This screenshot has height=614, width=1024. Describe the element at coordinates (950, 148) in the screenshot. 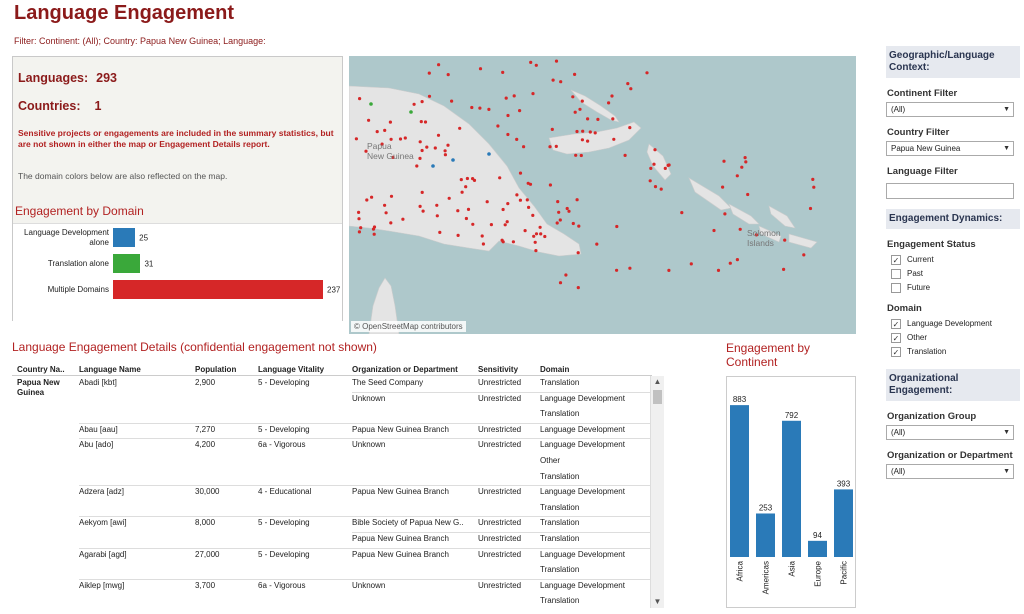

I see `country-filter-dropdown: Papua New Guinea ▼` at that location.